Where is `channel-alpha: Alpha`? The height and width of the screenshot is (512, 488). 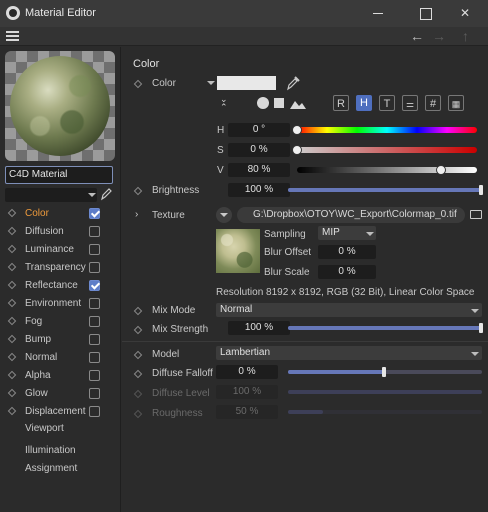
channel-alpha: Alpha is located at coordinates (60, 376).